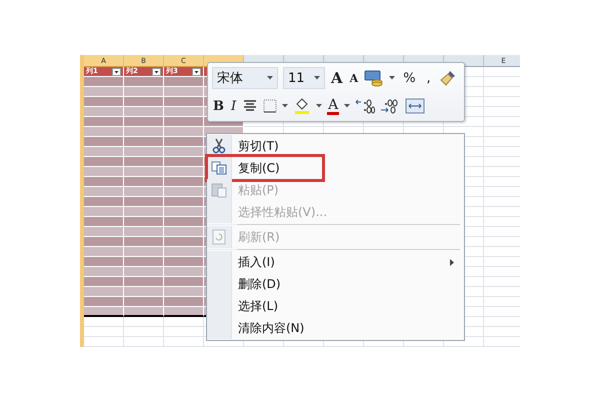 The height and width of the screenshot is (400, 600). What do you see at coordinates (335, 284) in the screenshot?
I see `menu-item: 删除(D)` at bounding box center [335, 284].